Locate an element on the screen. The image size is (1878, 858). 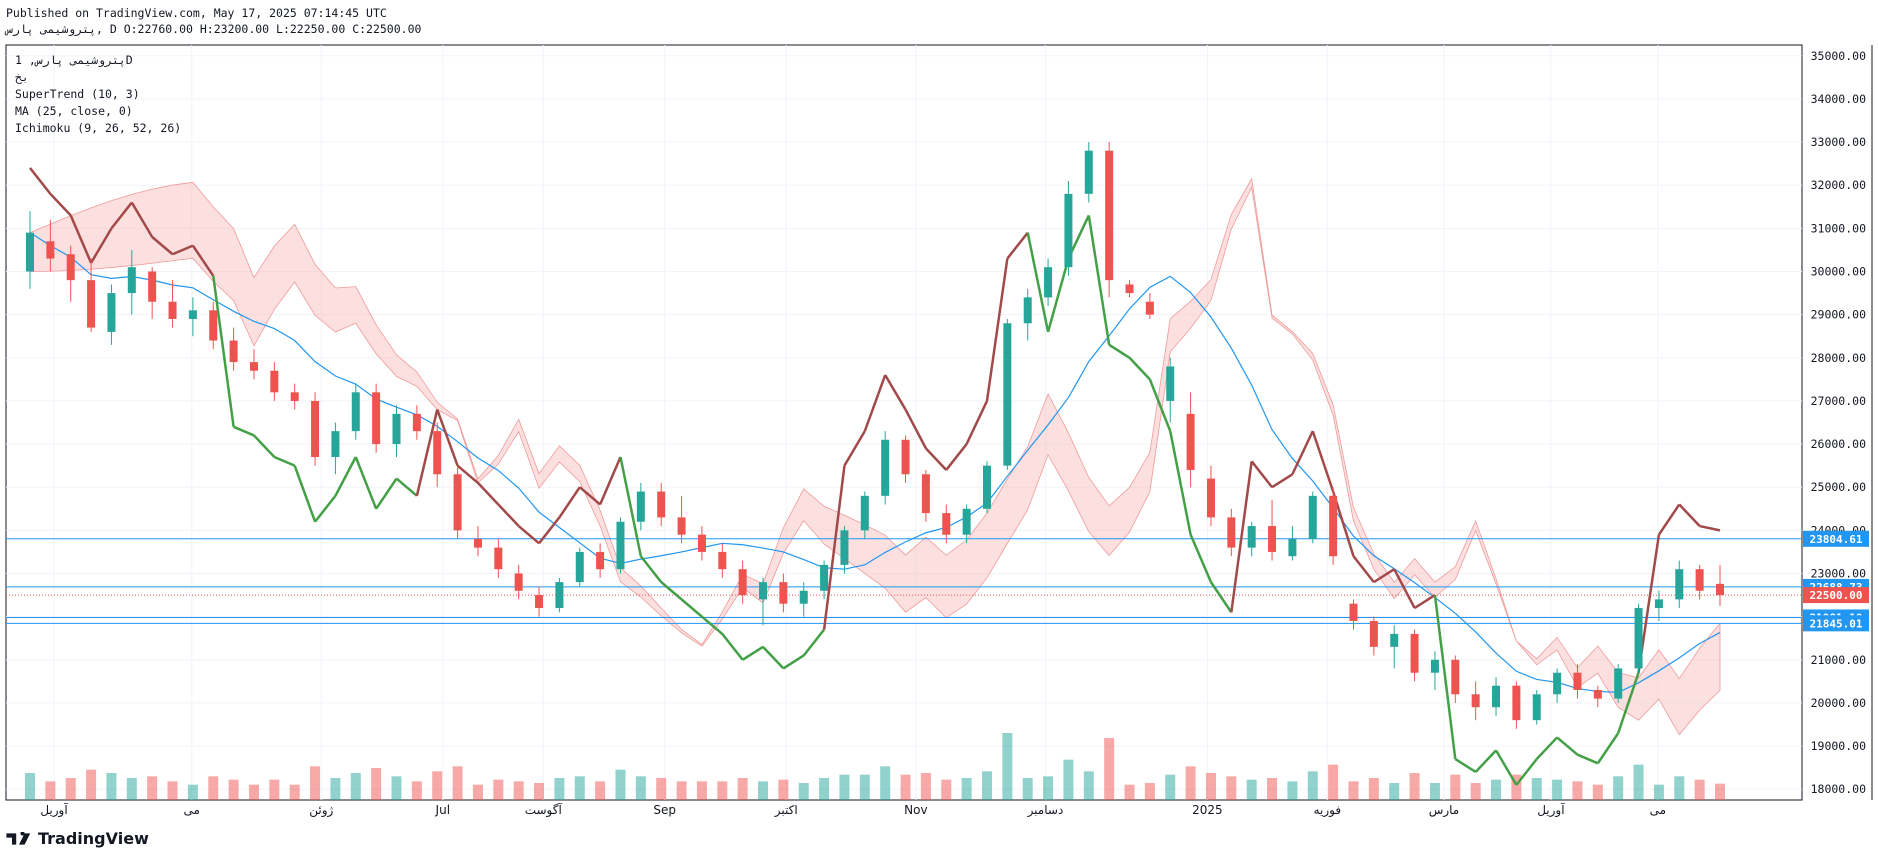
level-price-label: 21845.01 is located at coordinates (1836, 623).